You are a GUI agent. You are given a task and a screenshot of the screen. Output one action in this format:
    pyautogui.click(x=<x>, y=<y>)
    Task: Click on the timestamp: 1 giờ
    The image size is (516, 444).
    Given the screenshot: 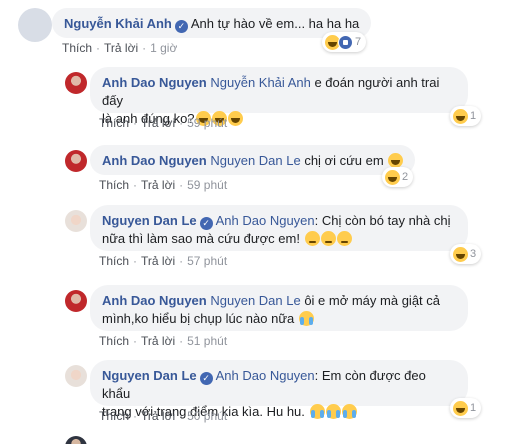 What is the action you would take?
    pyautogui.click(x=163, y=48)
    